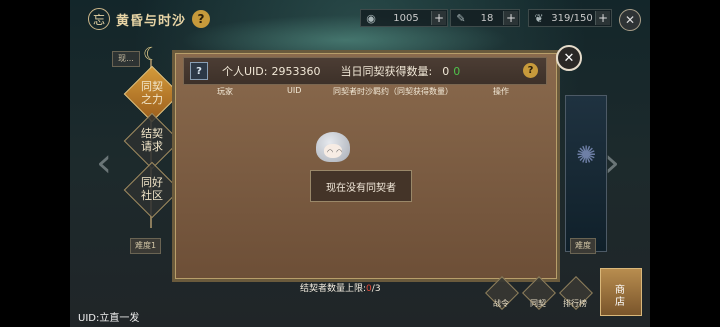 The height and width of the screenshot is (327, 720). Describe the element at coordinates (510, 18) in the screenshot. I see `resource-staff-plus-button: +` at that location.